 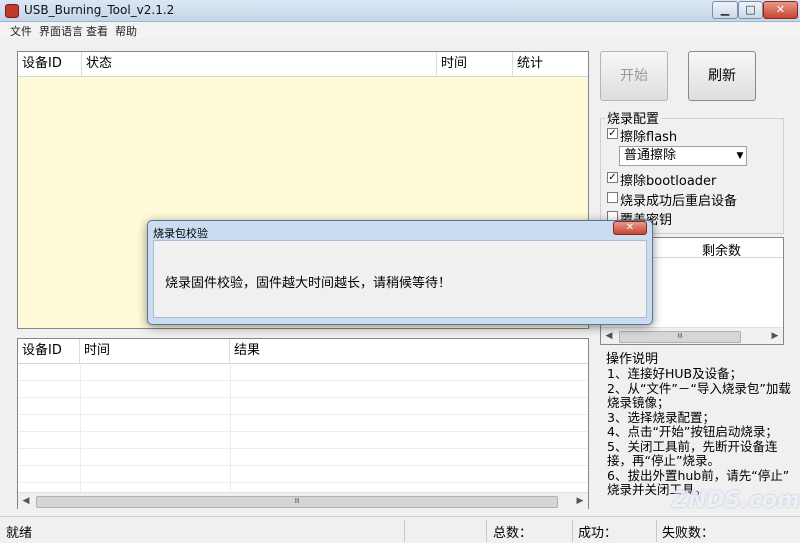 I want to click on dialog-close-button: ✕, so click(x=630, y=228).